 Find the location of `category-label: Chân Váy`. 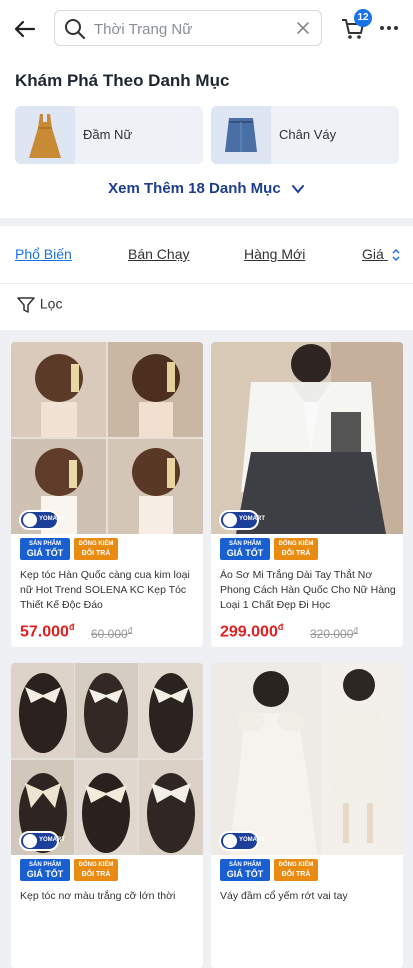

category-label: Chân Váy is located at coordinates (308, 134).